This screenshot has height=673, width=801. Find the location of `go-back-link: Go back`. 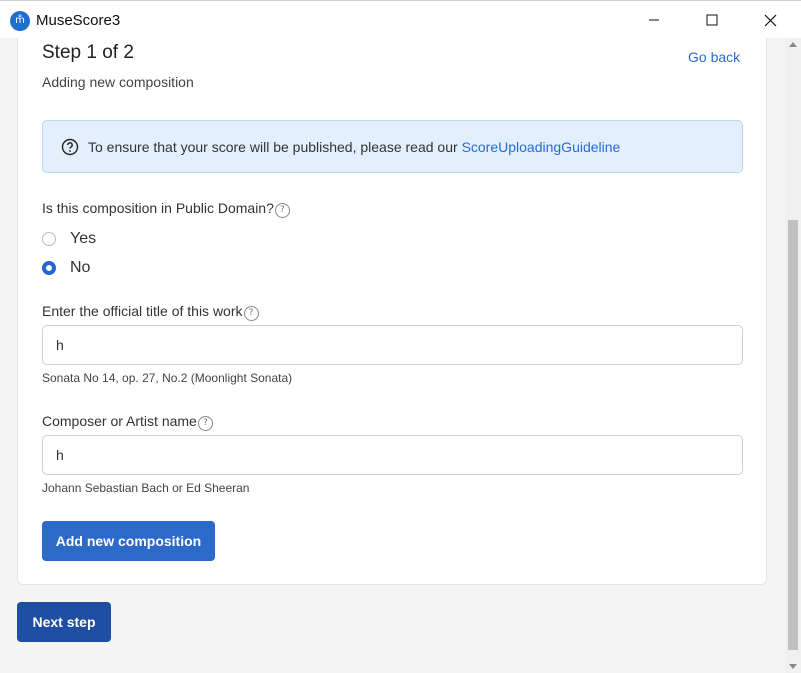

go-back-link: Go back is located at coordinates (714, 57).